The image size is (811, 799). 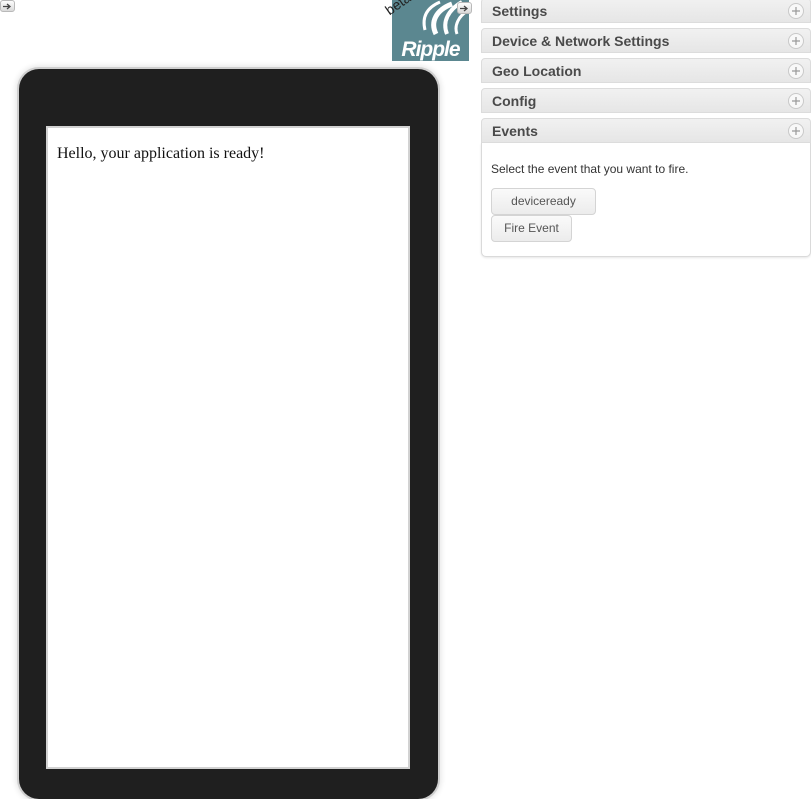 What do you see at coordinates (537, 71) in the screenshot?
I see `panel-title: Geo Location` at bounding box center [537, 71].